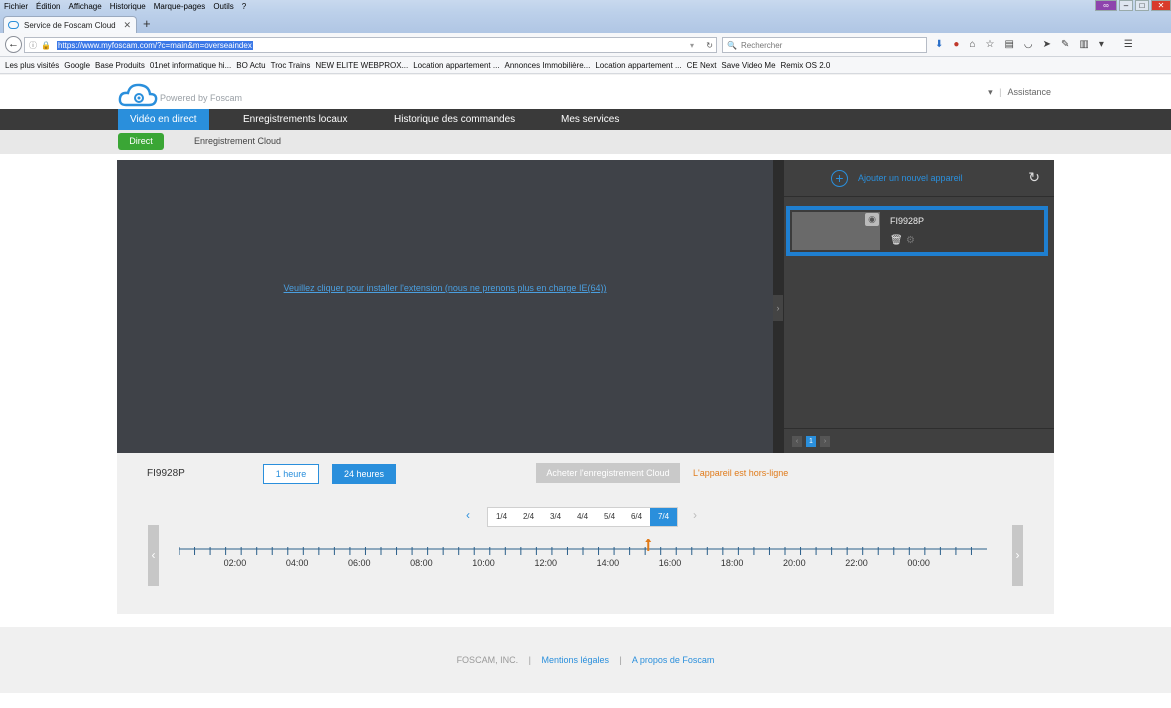  I want to click on bookmark-star-icon: ☆, so click(989, 44).